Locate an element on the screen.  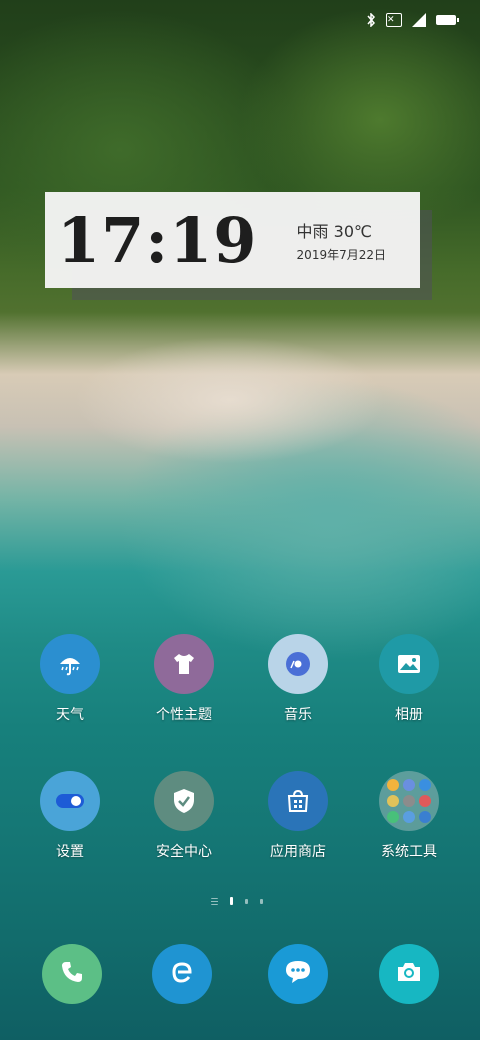
app-folder-system-tools: 系统工具 is located at coordinates (409, 816).